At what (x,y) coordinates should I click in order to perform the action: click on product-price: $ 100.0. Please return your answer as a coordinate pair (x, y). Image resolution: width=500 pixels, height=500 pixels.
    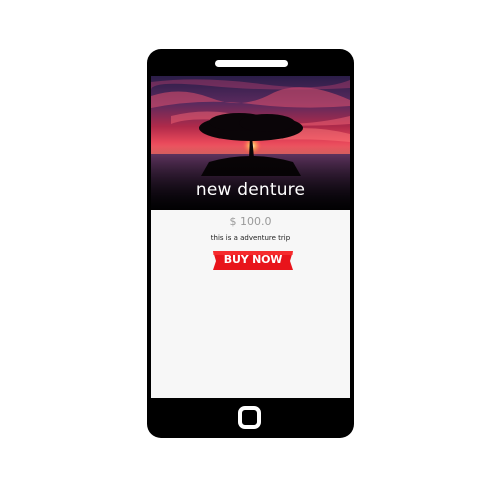
    Looking at the image, I should click on (250, 221).